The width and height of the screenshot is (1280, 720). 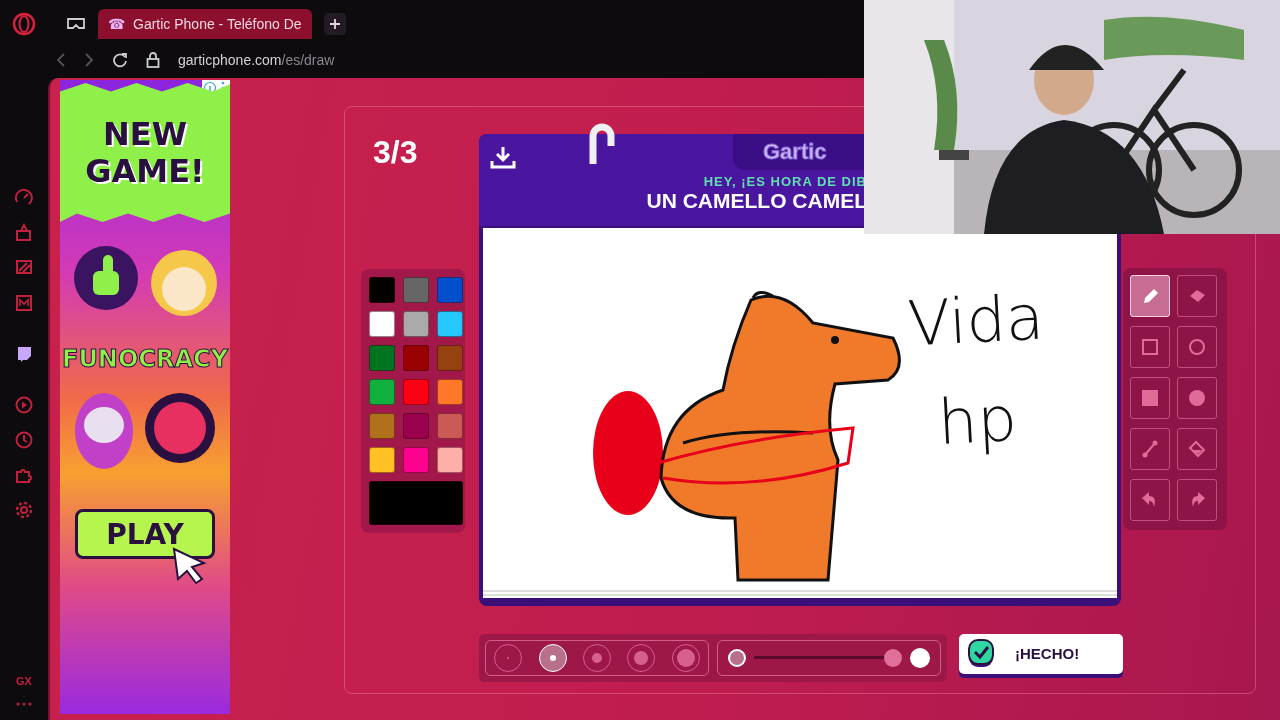 I want to click on circle-icon, so click(x=1197, y=347).